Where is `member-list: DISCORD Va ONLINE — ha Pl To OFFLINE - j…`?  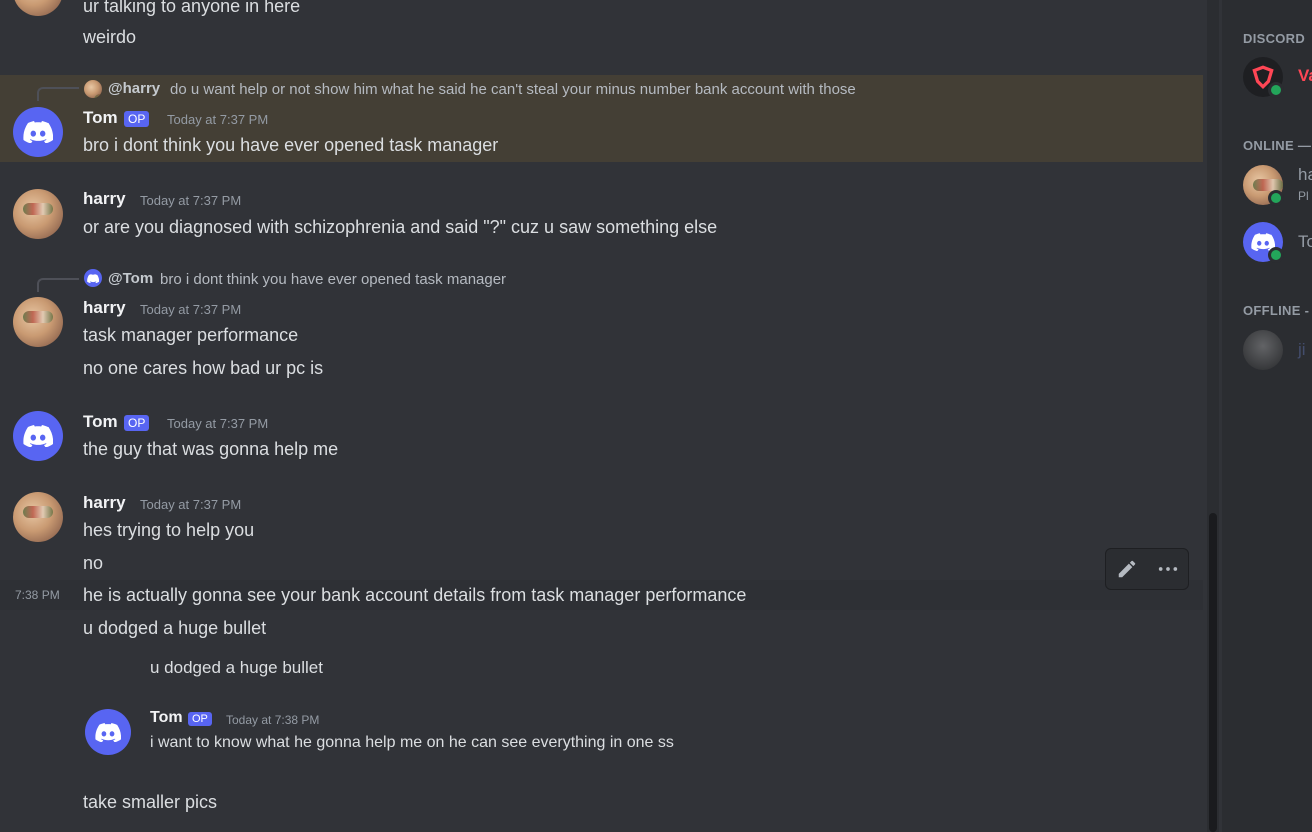 member-list: DISCORD Va ONLINE — ha Pl To OFFLINE - j… is located at coordinates (1267, 416).